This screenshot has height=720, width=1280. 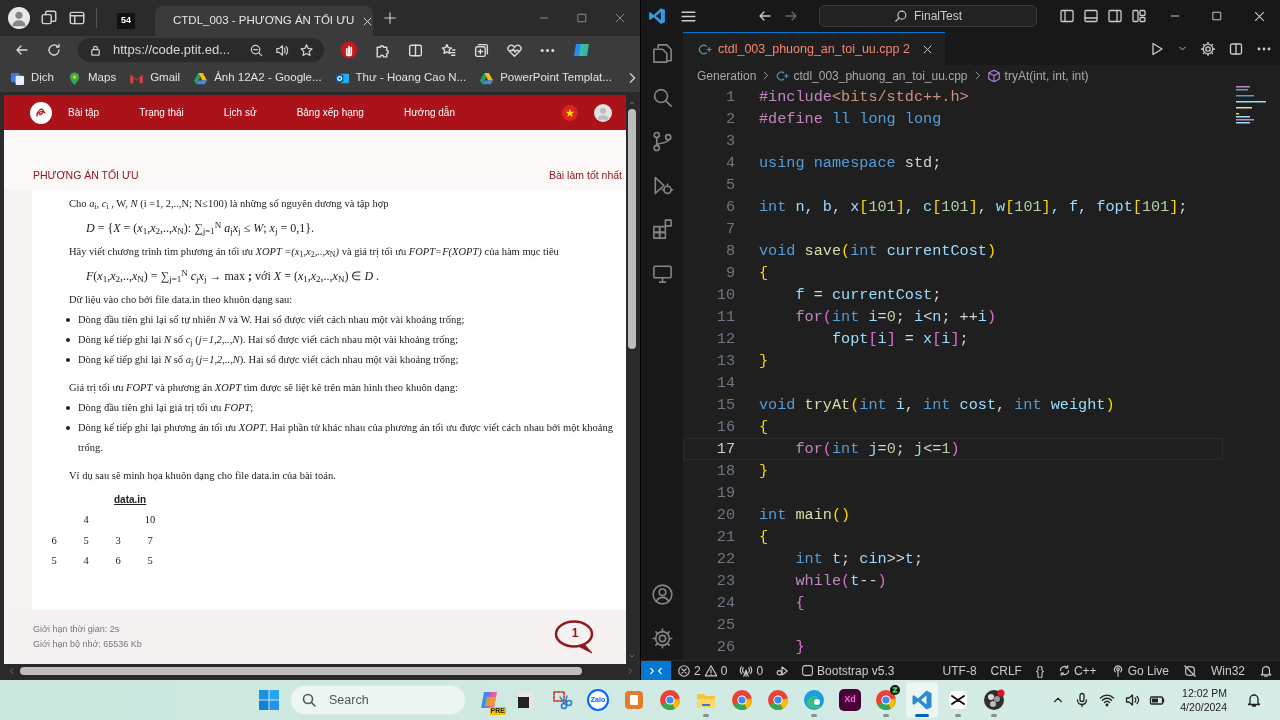 I want to click on refresh-icon, so click(x=54, y=50).